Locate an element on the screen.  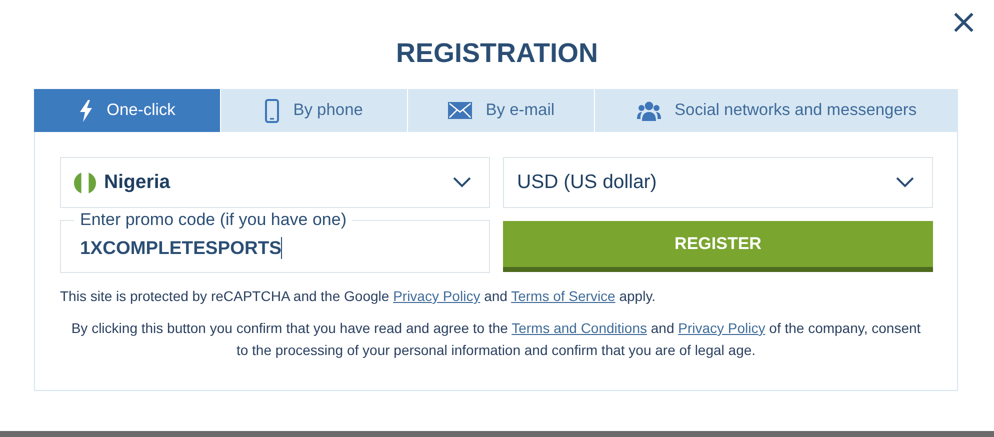
phone-icon is located at coordinates (272, 110).